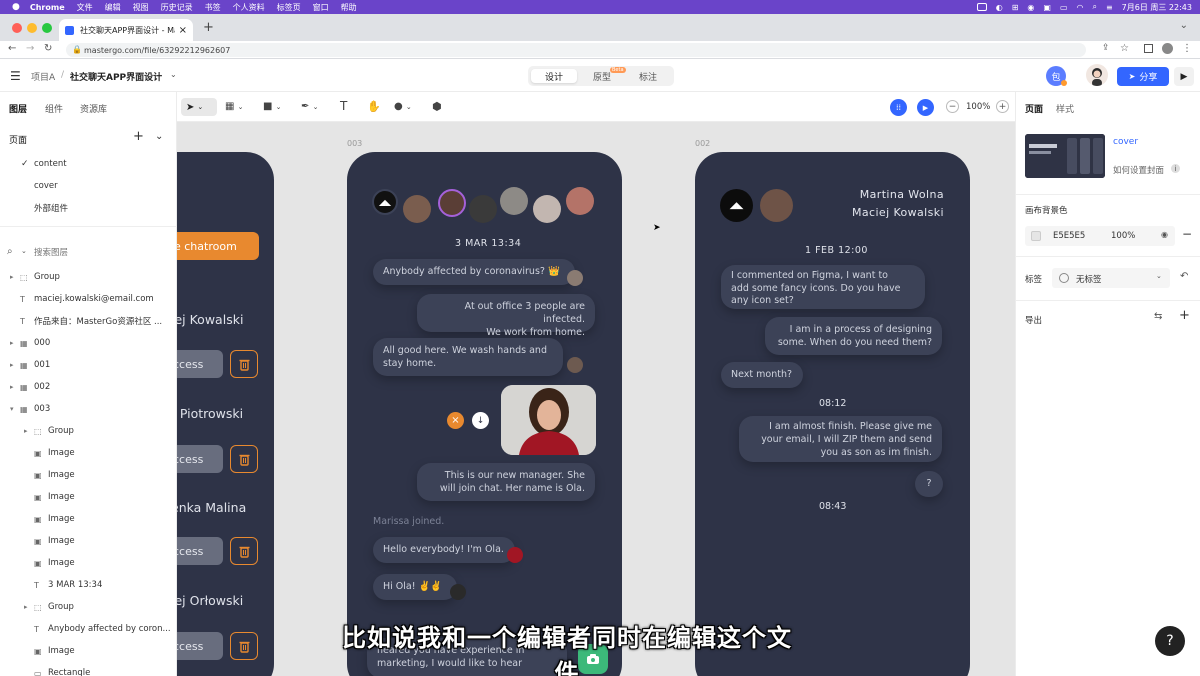  Describe the element at coordinates (1030, 7) in the screenshot. I see `status-icon-3: ◉` at that location.